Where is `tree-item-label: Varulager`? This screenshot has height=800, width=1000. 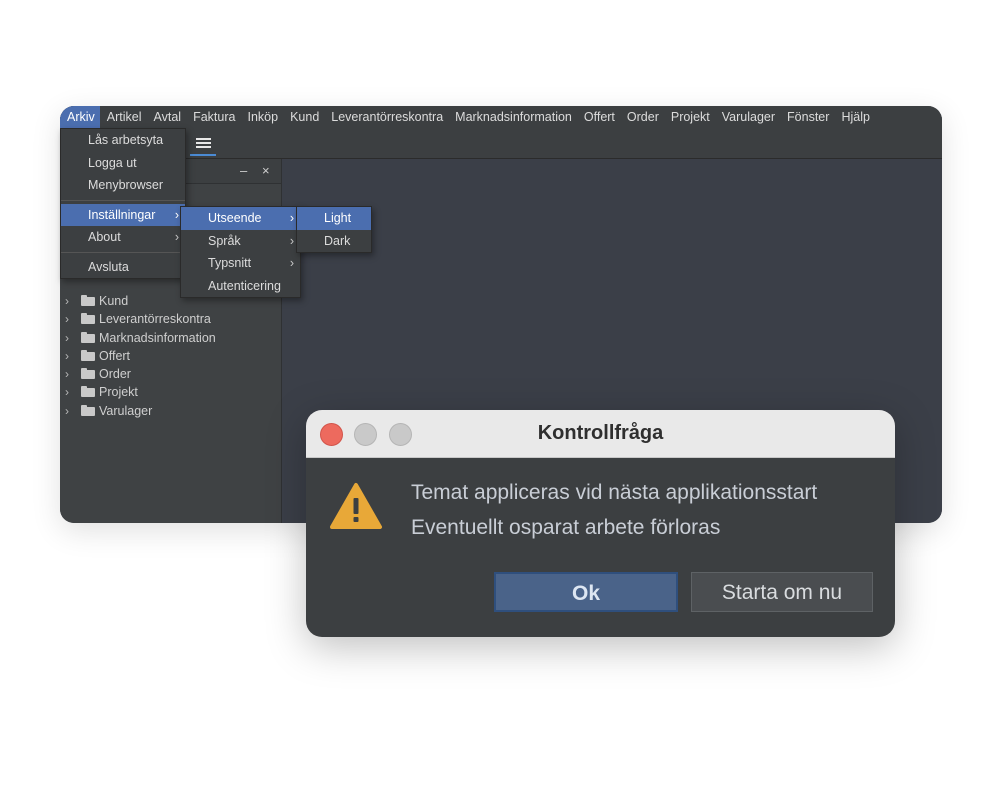 tree-item-label: Varulager is located at coordinates (126, 410).